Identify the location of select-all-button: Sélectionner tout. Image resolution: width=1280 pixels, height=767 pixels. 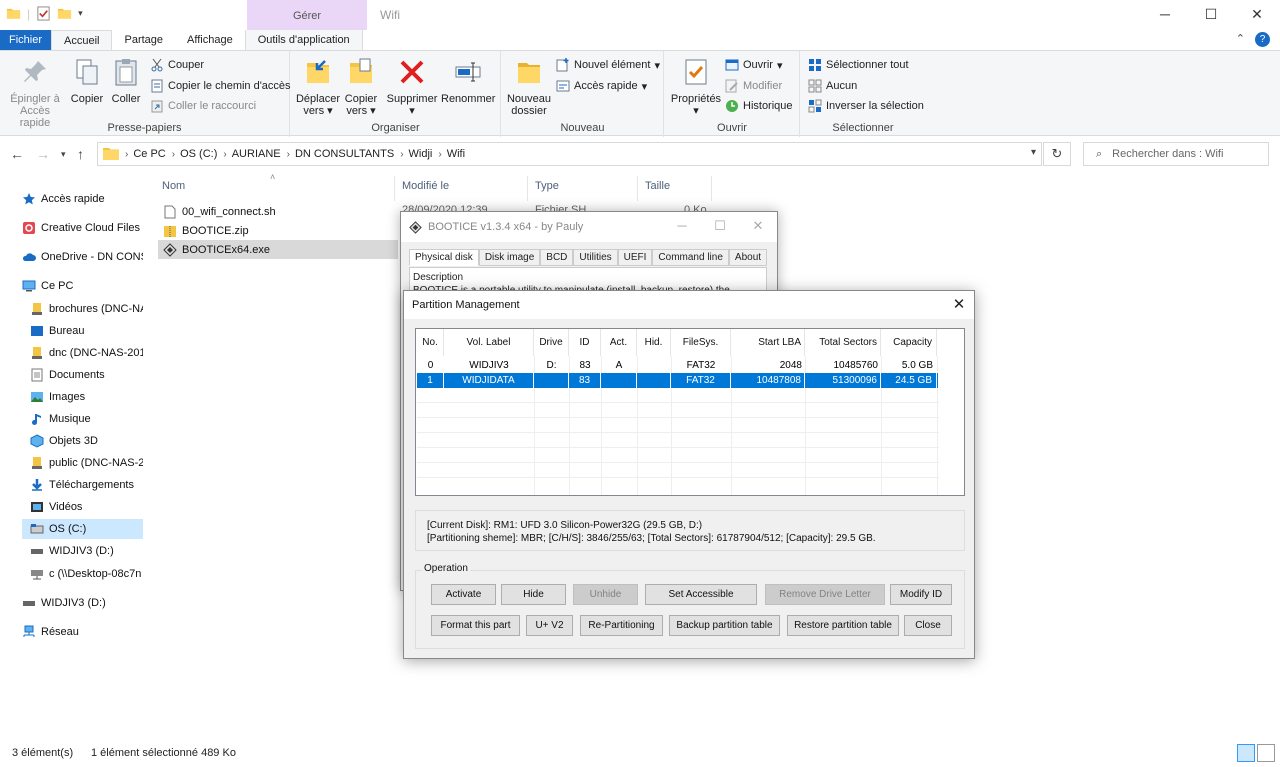
(858, 65).